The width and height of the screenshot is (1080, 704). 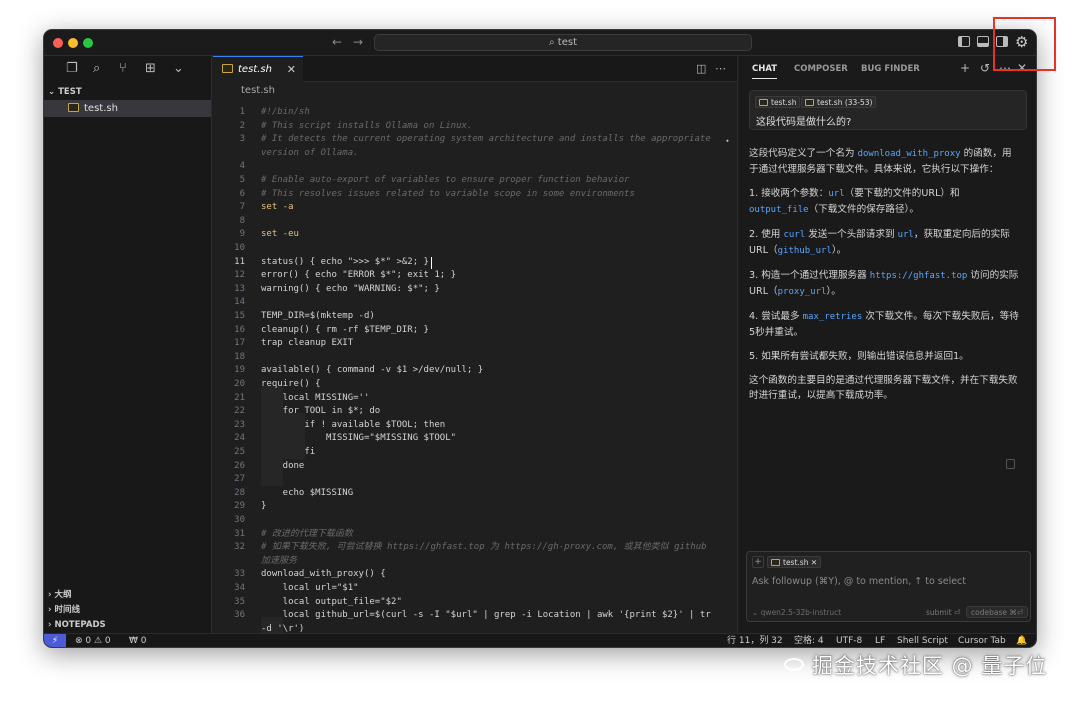 What do you see at coordinates (318, 317) in the screenshot?
I see `code-line: TEMP_DIR=$(mktemp -d)` at bounding box center [318, 317].